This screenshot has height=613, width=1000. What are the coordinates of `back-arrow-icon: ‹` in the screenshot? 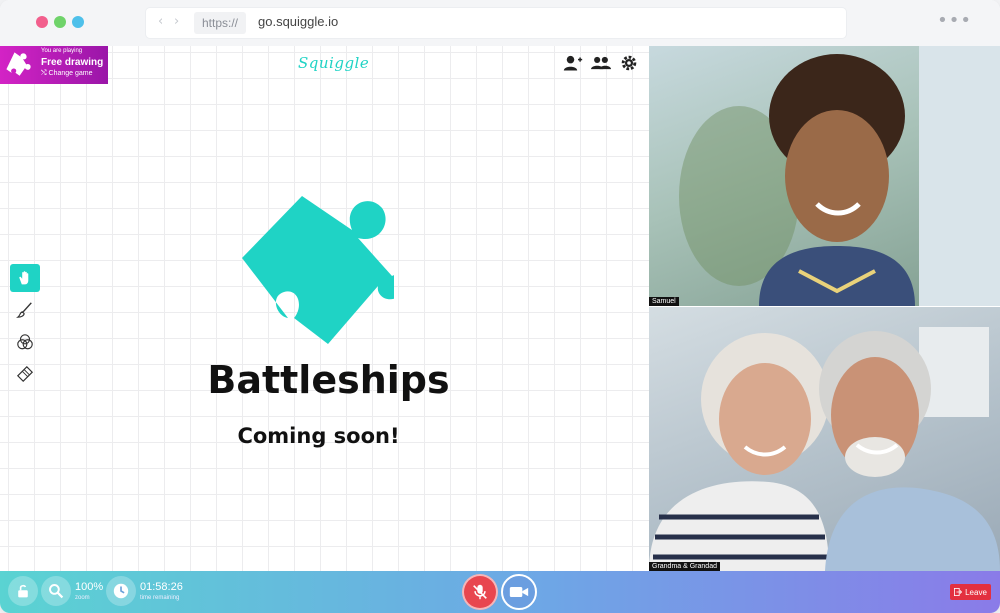 It's located at (160, 21).